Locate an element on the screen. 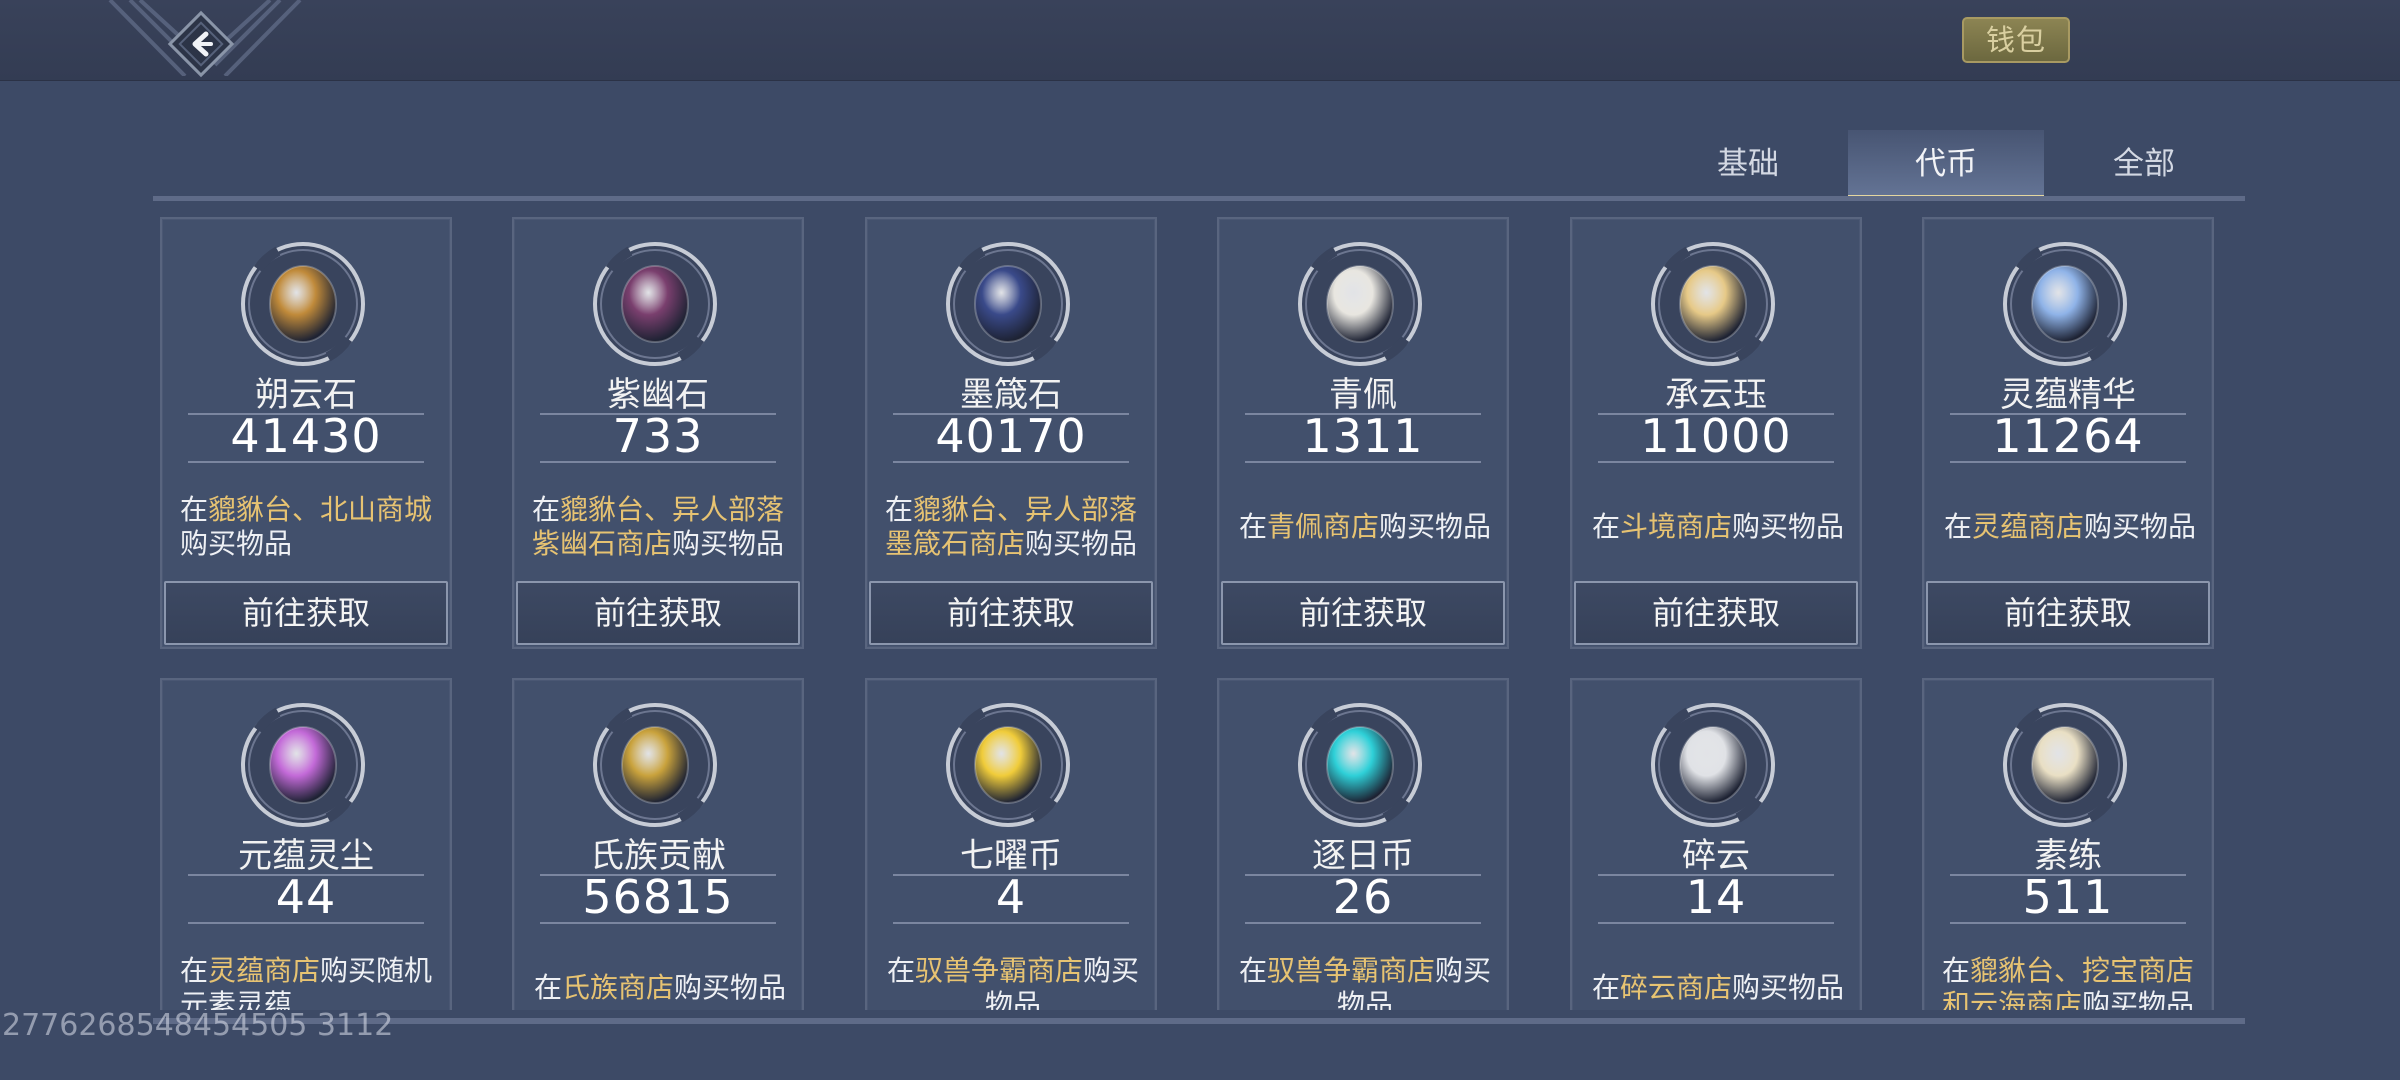 The height and width of the screenshot is (1080, 2400). currency-card: 墨箴石 40170 在貔貅台、异人部落墨箴石商店购买物品 前往获取 is located at coordinates (1011, 433).